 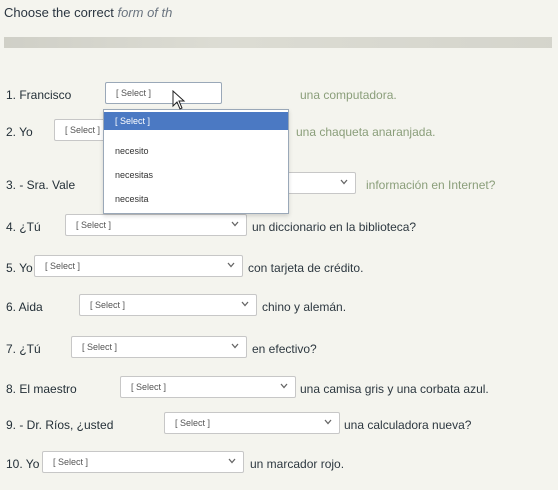 What do you see at coordinates (23, 349) in the screenshot?
I see `question-label: 7. ¿Tú` at bounding box center [23, 349].